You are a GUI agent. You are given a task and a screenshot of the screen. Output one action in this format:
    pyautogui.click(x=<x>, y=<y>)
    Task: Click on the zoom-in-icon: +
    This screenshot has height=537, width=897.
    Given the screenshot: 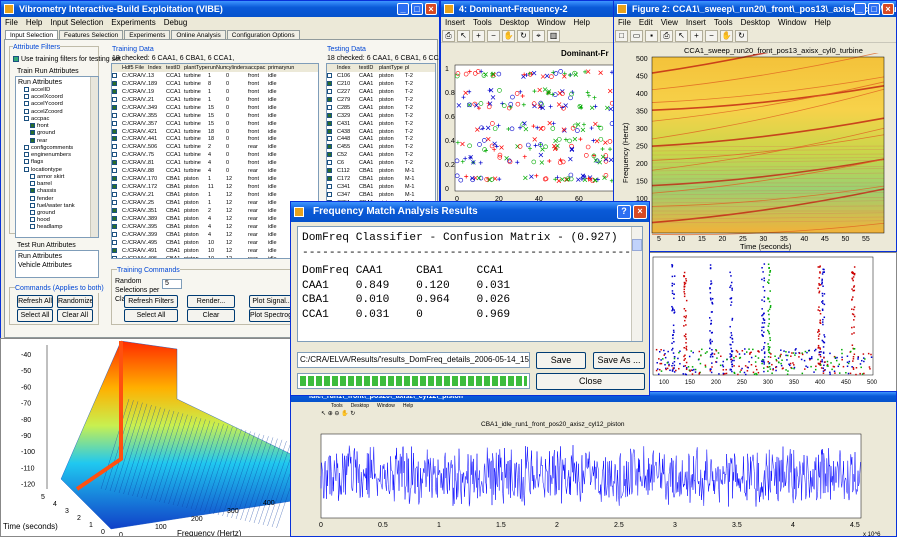 What is the action you would take?
    pyautogui.click(x=696, y=36)
    